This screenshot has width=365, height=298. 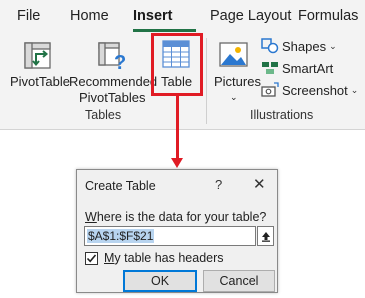 What do you see at coordinates (170, 236) in the screenshot?
I see `data-range-input: $A$1:$F$21` at bounding box center [170, 236].